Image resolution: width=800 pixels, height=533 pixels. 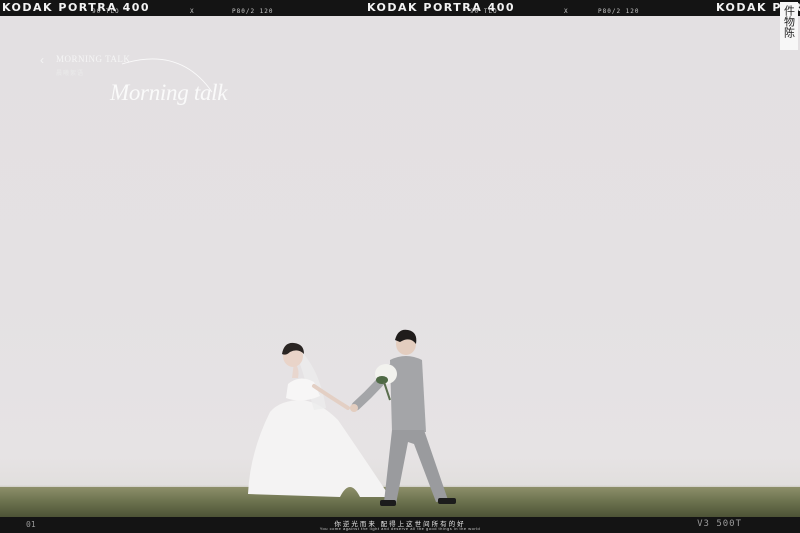 I want to click on couple-illustration, so click(x=352, y=417).